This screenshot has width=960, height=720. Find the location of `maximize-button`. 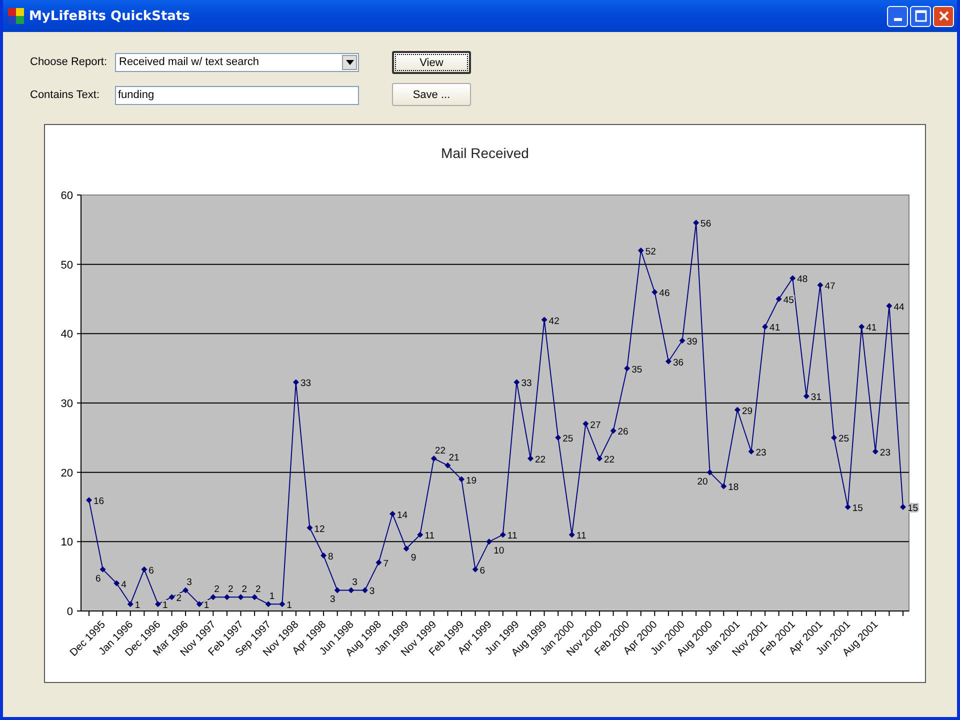

maximize-button is located at coordinates (920, 16).